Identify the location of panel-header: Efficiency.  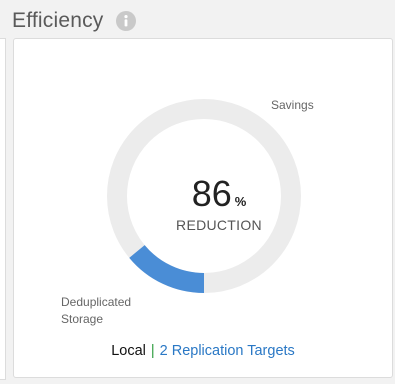
(74, 21).